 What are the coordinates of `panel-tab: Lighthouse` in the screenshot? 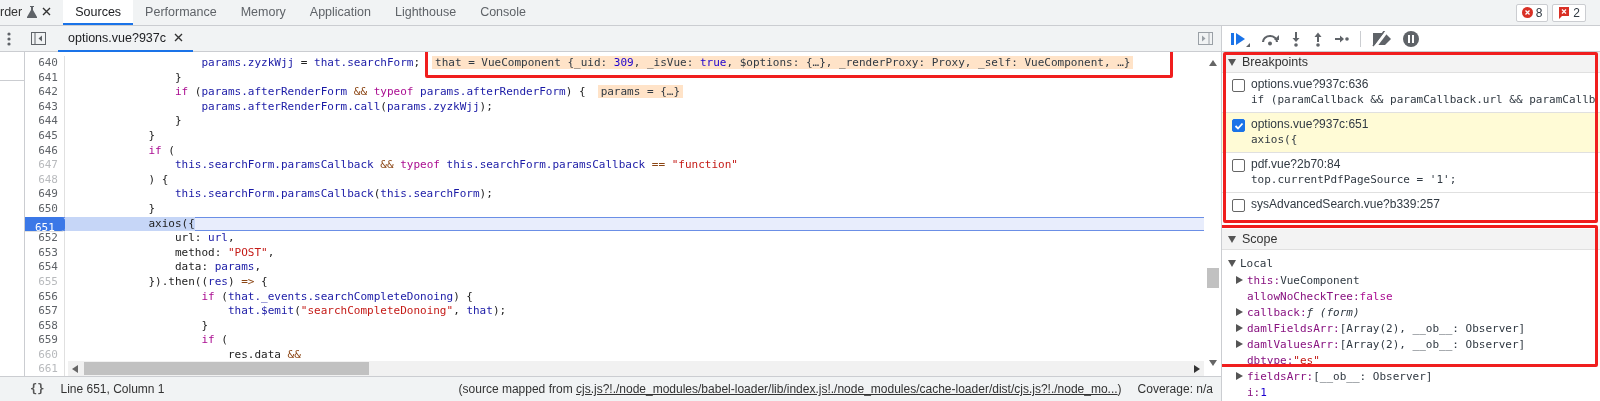 It's located at (425, 12).